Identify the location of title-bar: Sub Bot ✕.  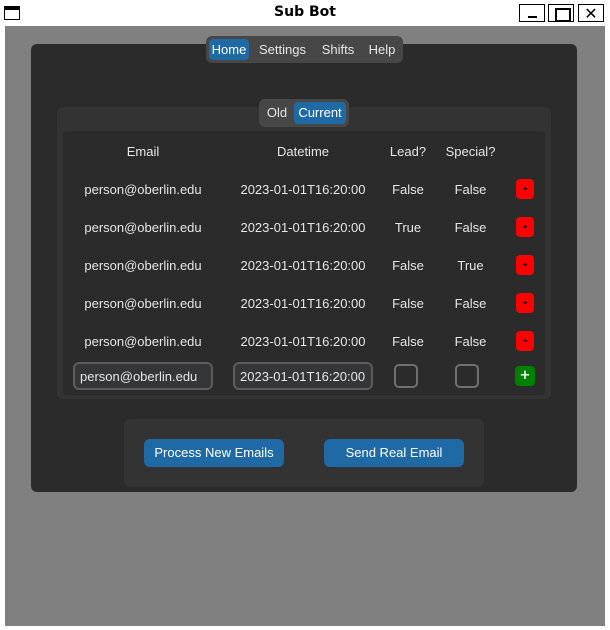
(305, 13).